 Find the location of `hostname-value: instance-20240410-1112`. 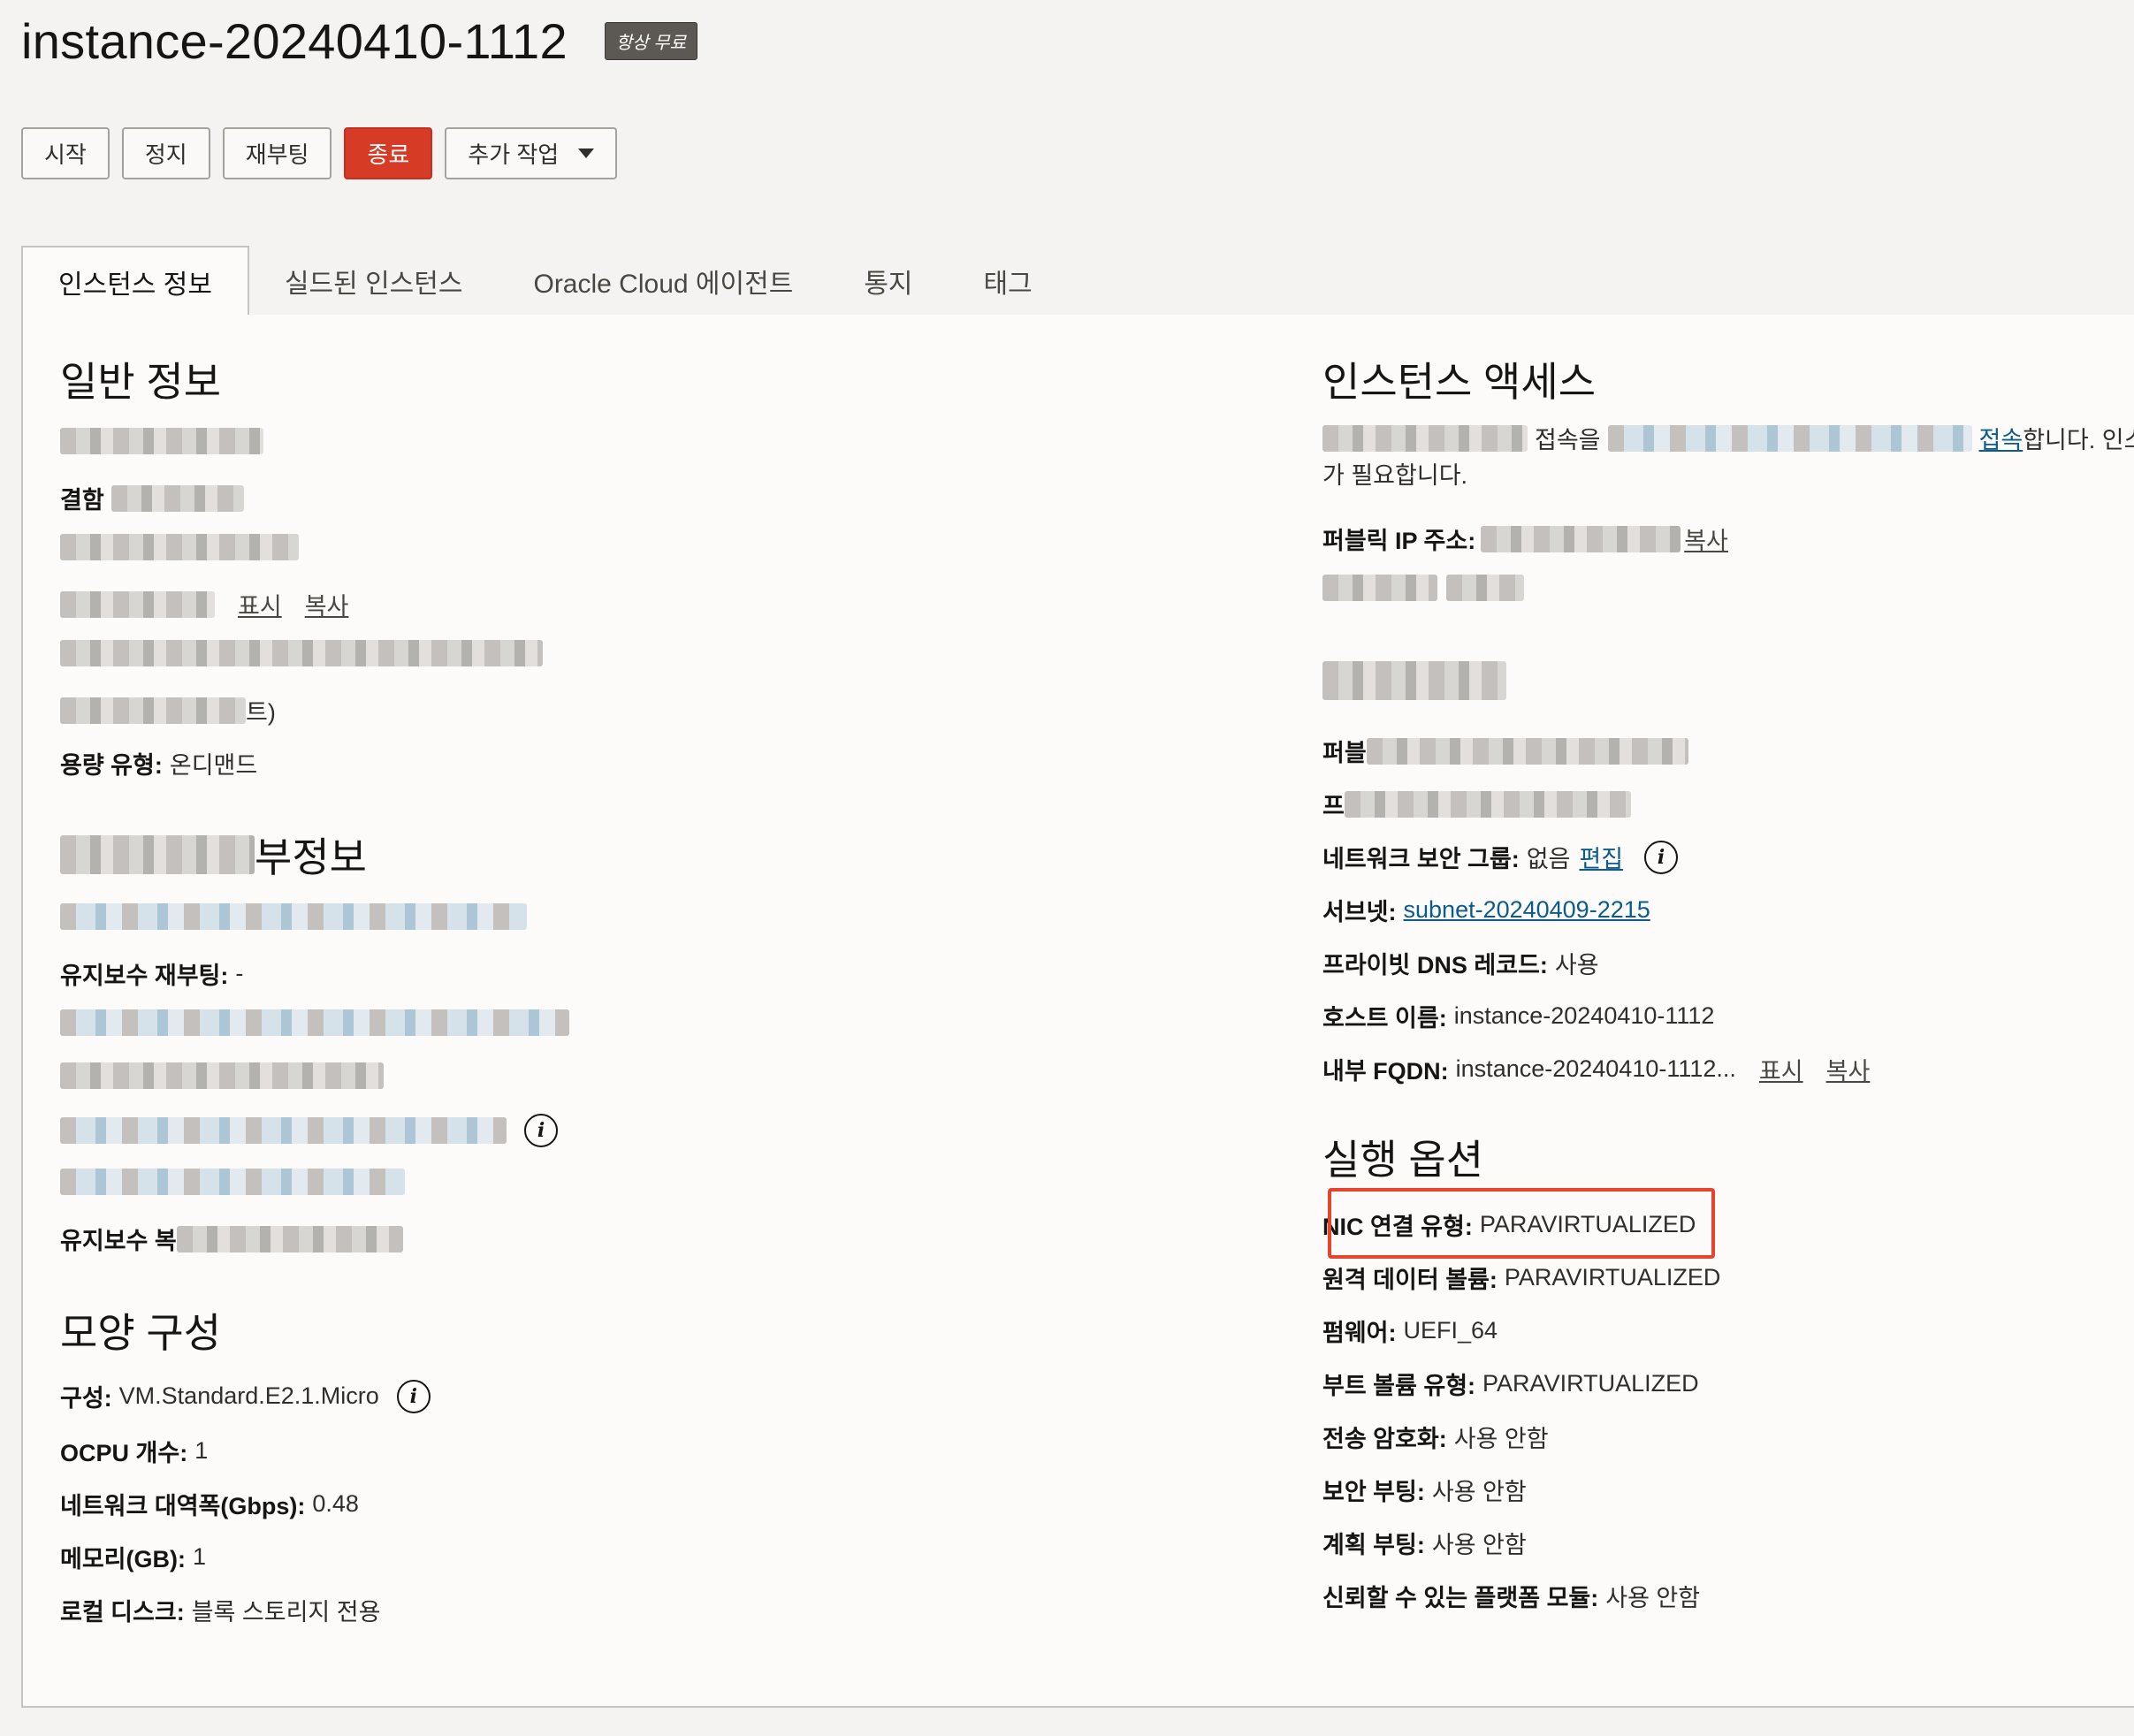

hostname-value: instance-20240410-1112 is located at coordinates (1584, 1015).